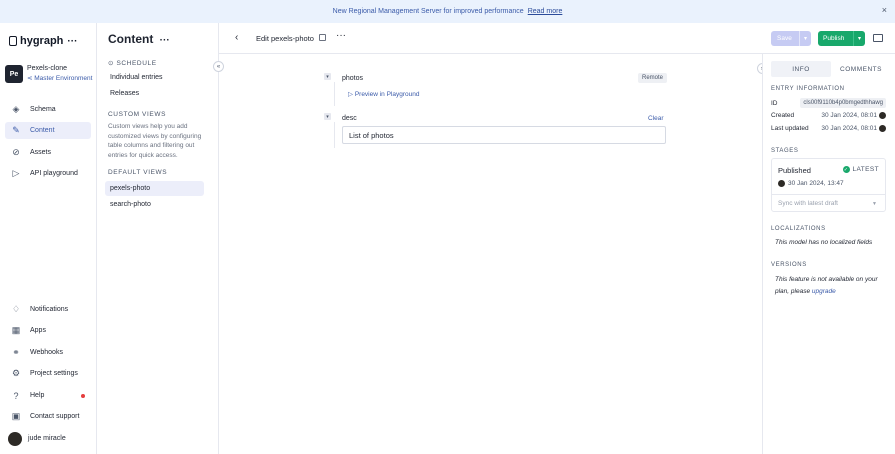 The image size is (895, 454). What do you see at coordinates (137, 114) in the screenshot?
I see `custom-views-heading: CUSTOM VIEWS` at bounding box center [137, 114].